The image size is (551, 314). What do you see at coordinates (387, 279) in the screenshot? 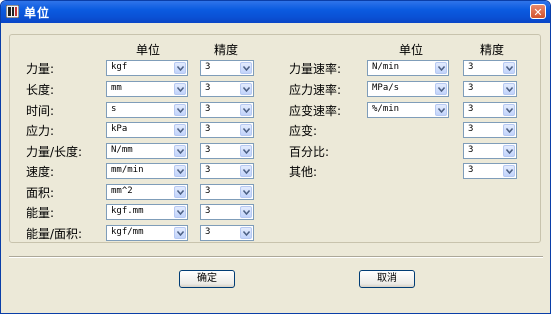
I see `cancel-button: 取消` at bounding box center [387, 279].